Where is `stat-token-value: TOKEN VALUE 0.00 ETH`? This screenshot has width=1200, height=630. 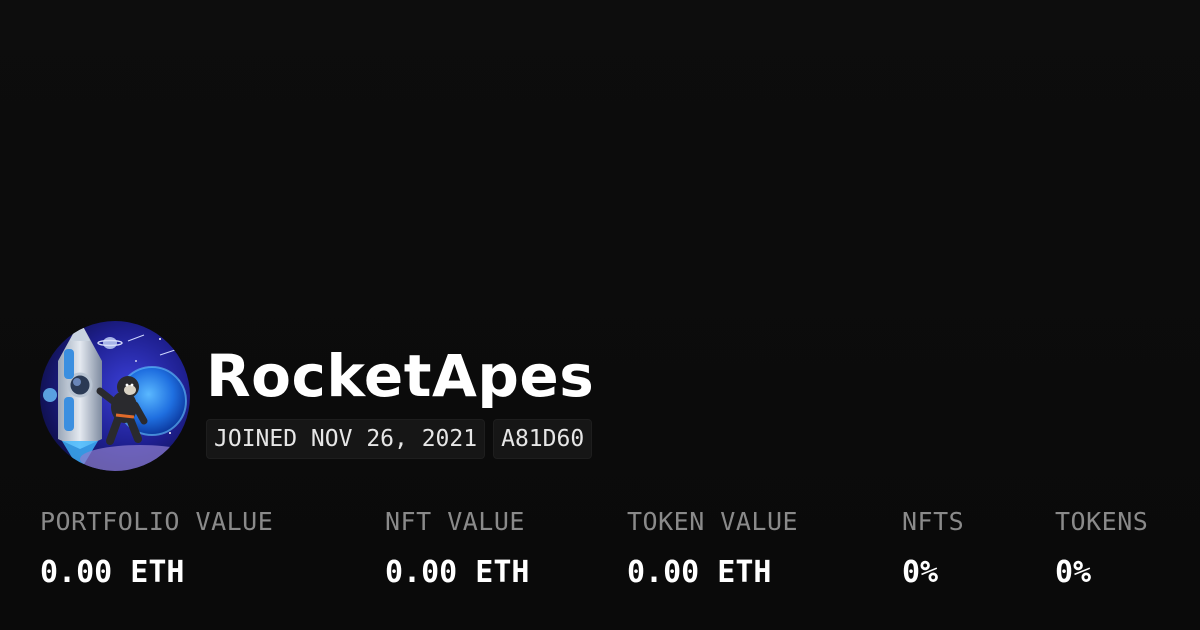 stat-token-value: TOKEN VALUE 0.00 ETH is located at coordinates (712, 548).